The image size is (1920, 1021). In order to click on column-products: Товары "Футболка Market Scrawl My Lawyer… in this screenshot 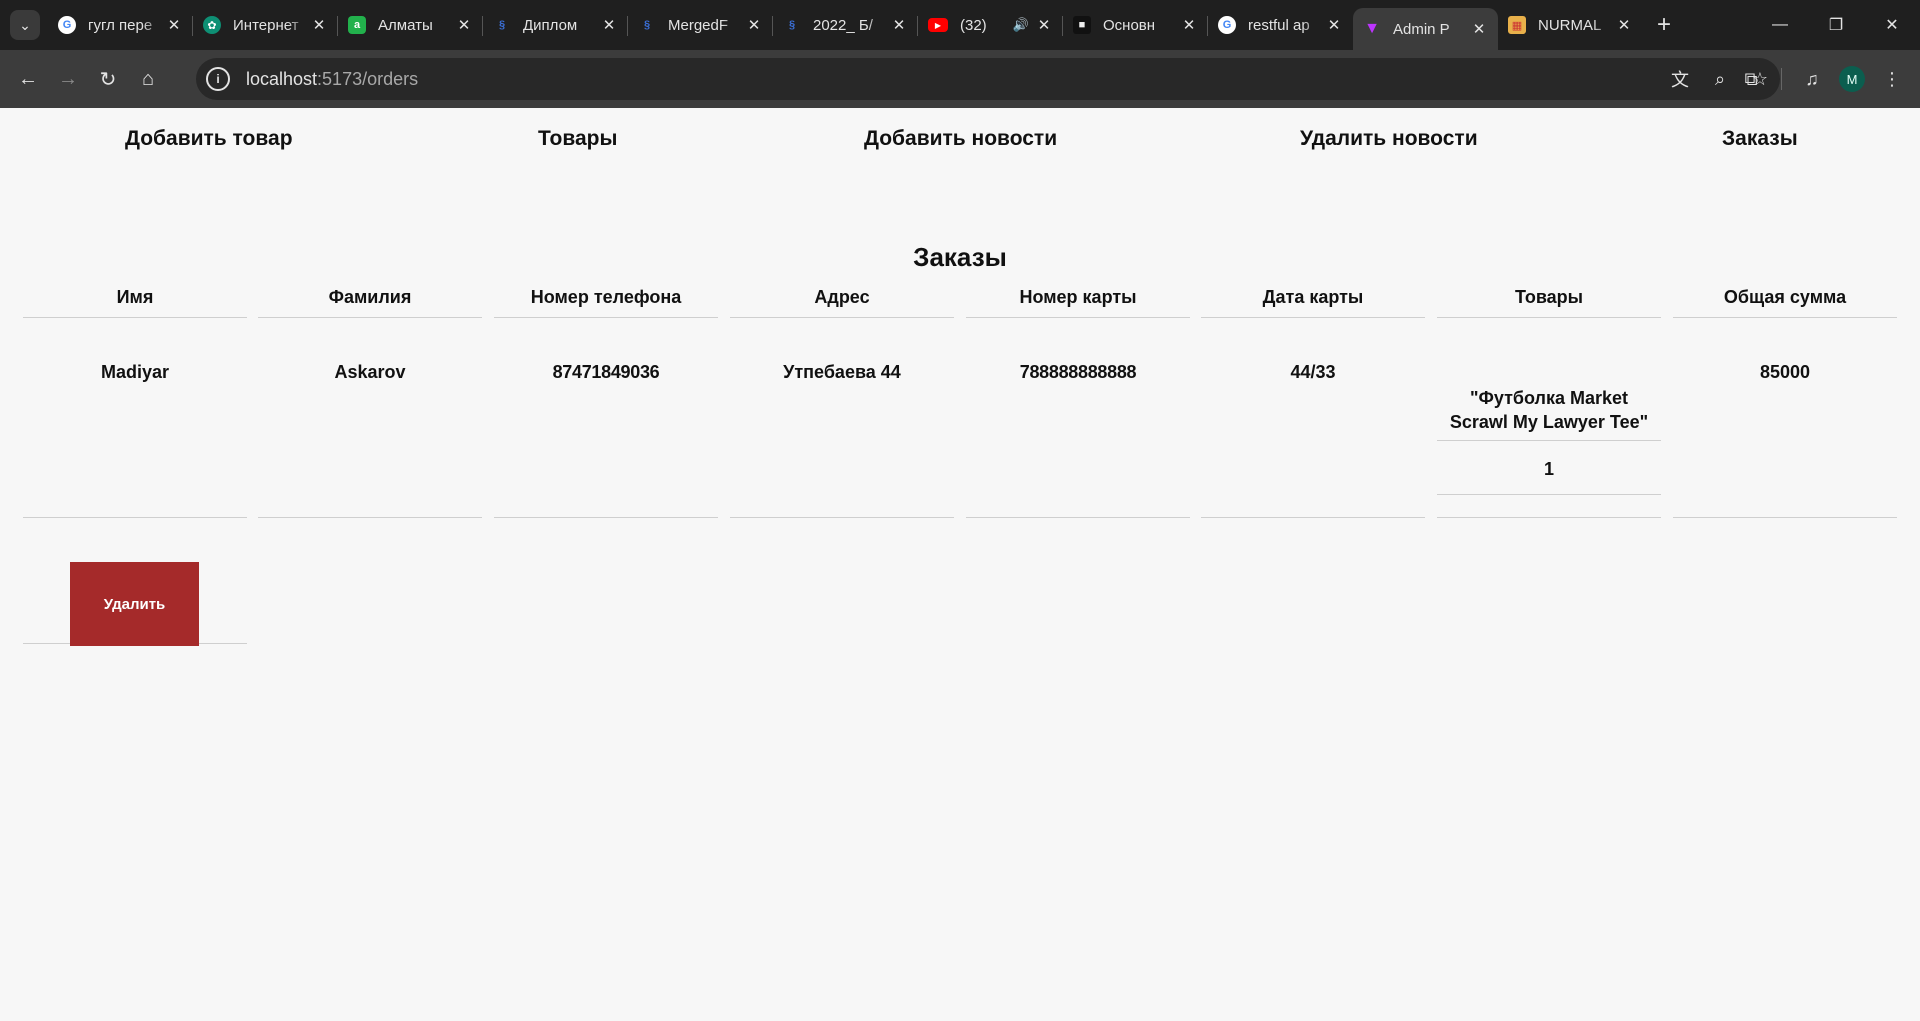, I will do `click(1549, 400)`.